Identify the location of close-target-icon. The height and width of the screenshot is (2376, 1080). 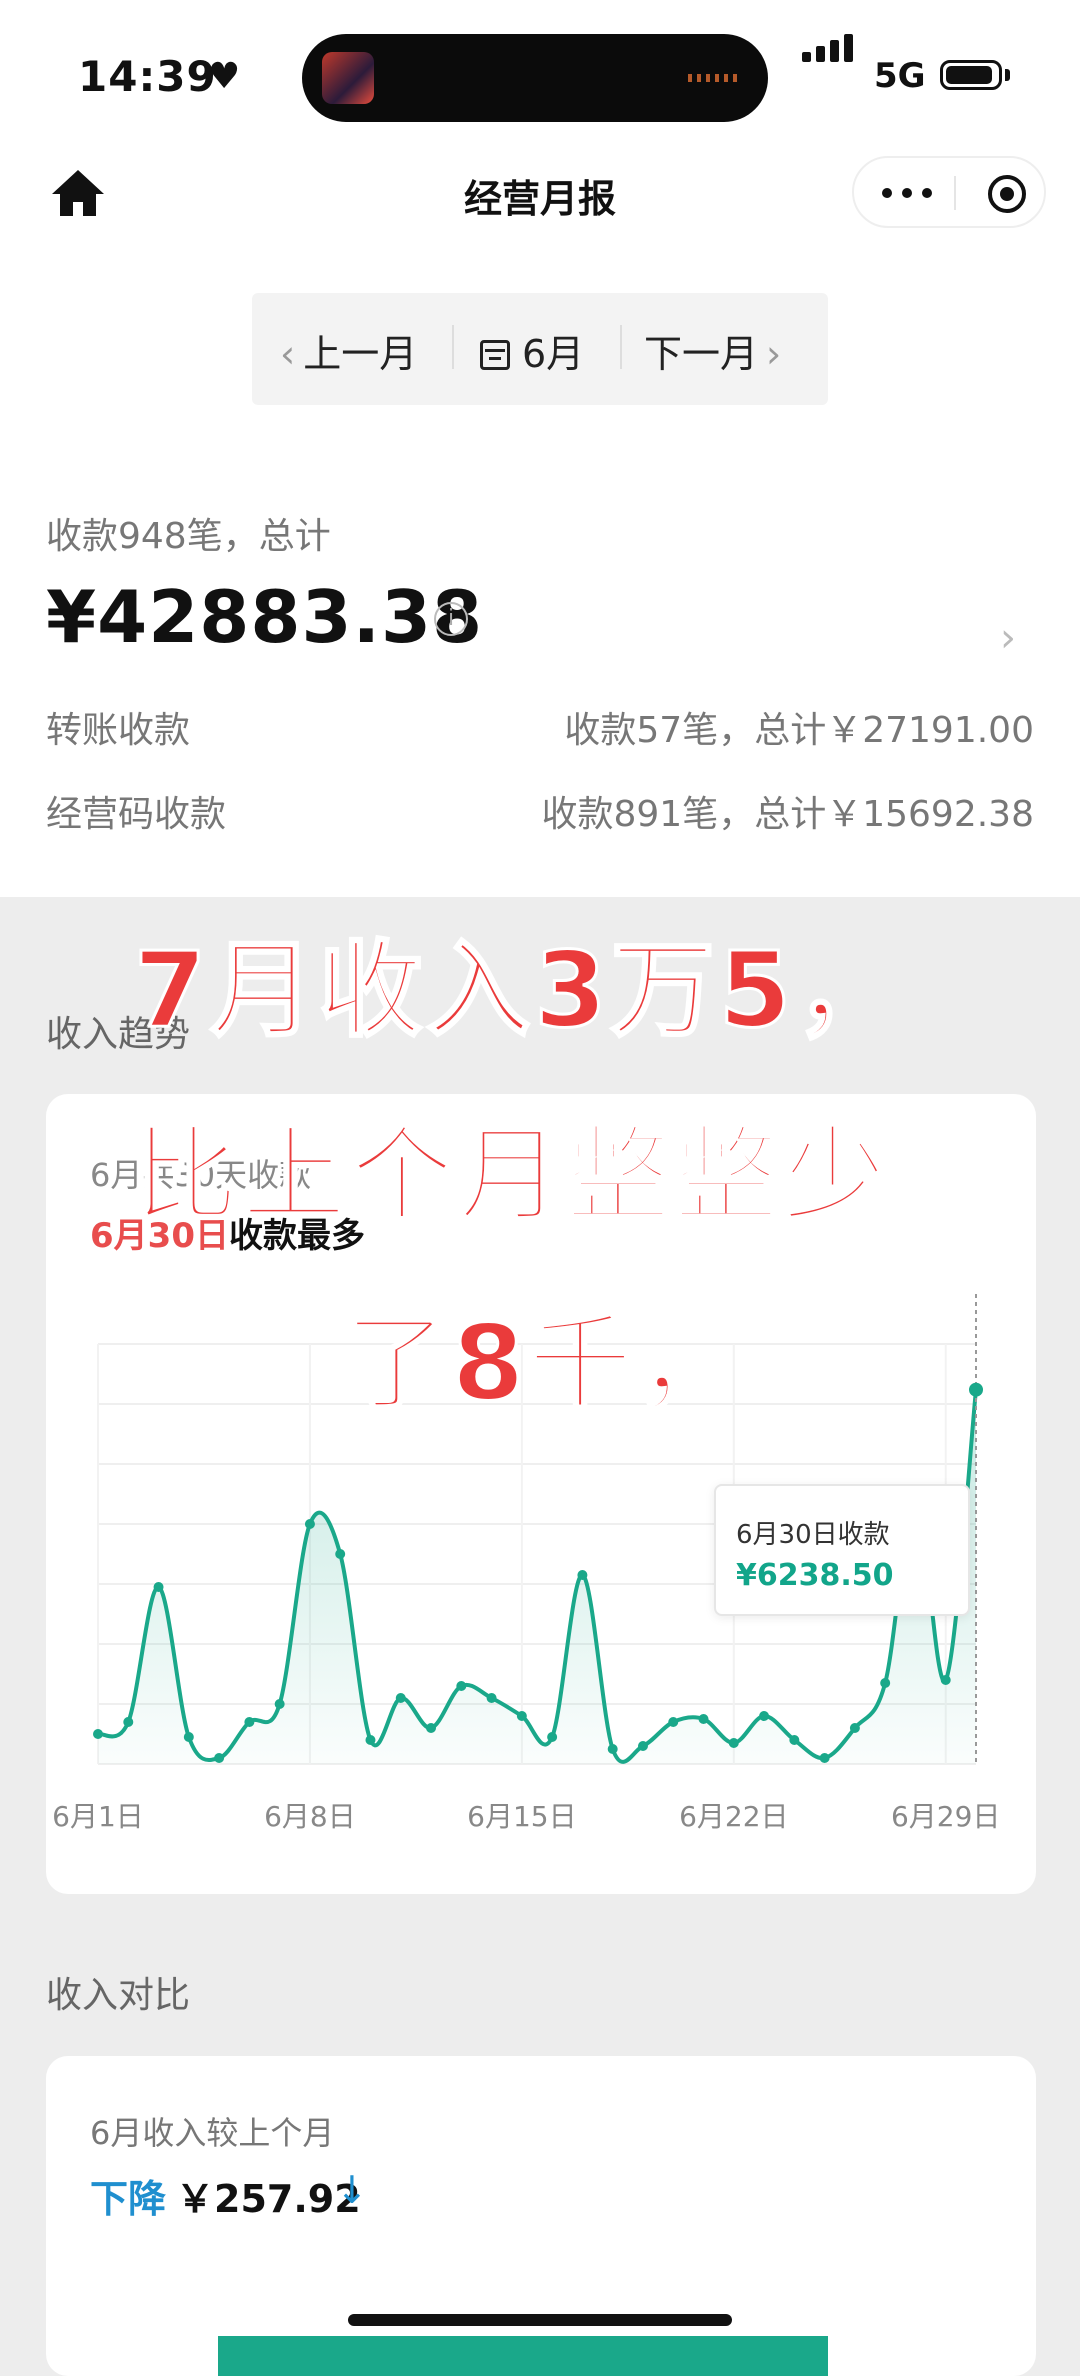
(1007, 194).